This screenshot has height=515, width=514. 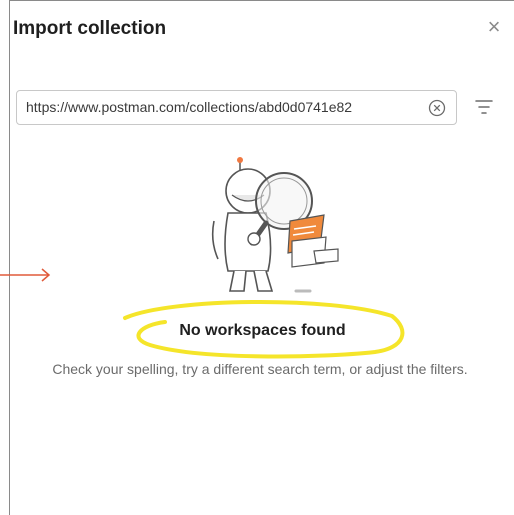 What do you see at coordinates (223, 107) in the screenshot?
I see `collection-url-input` at bounding box center [223, 107].